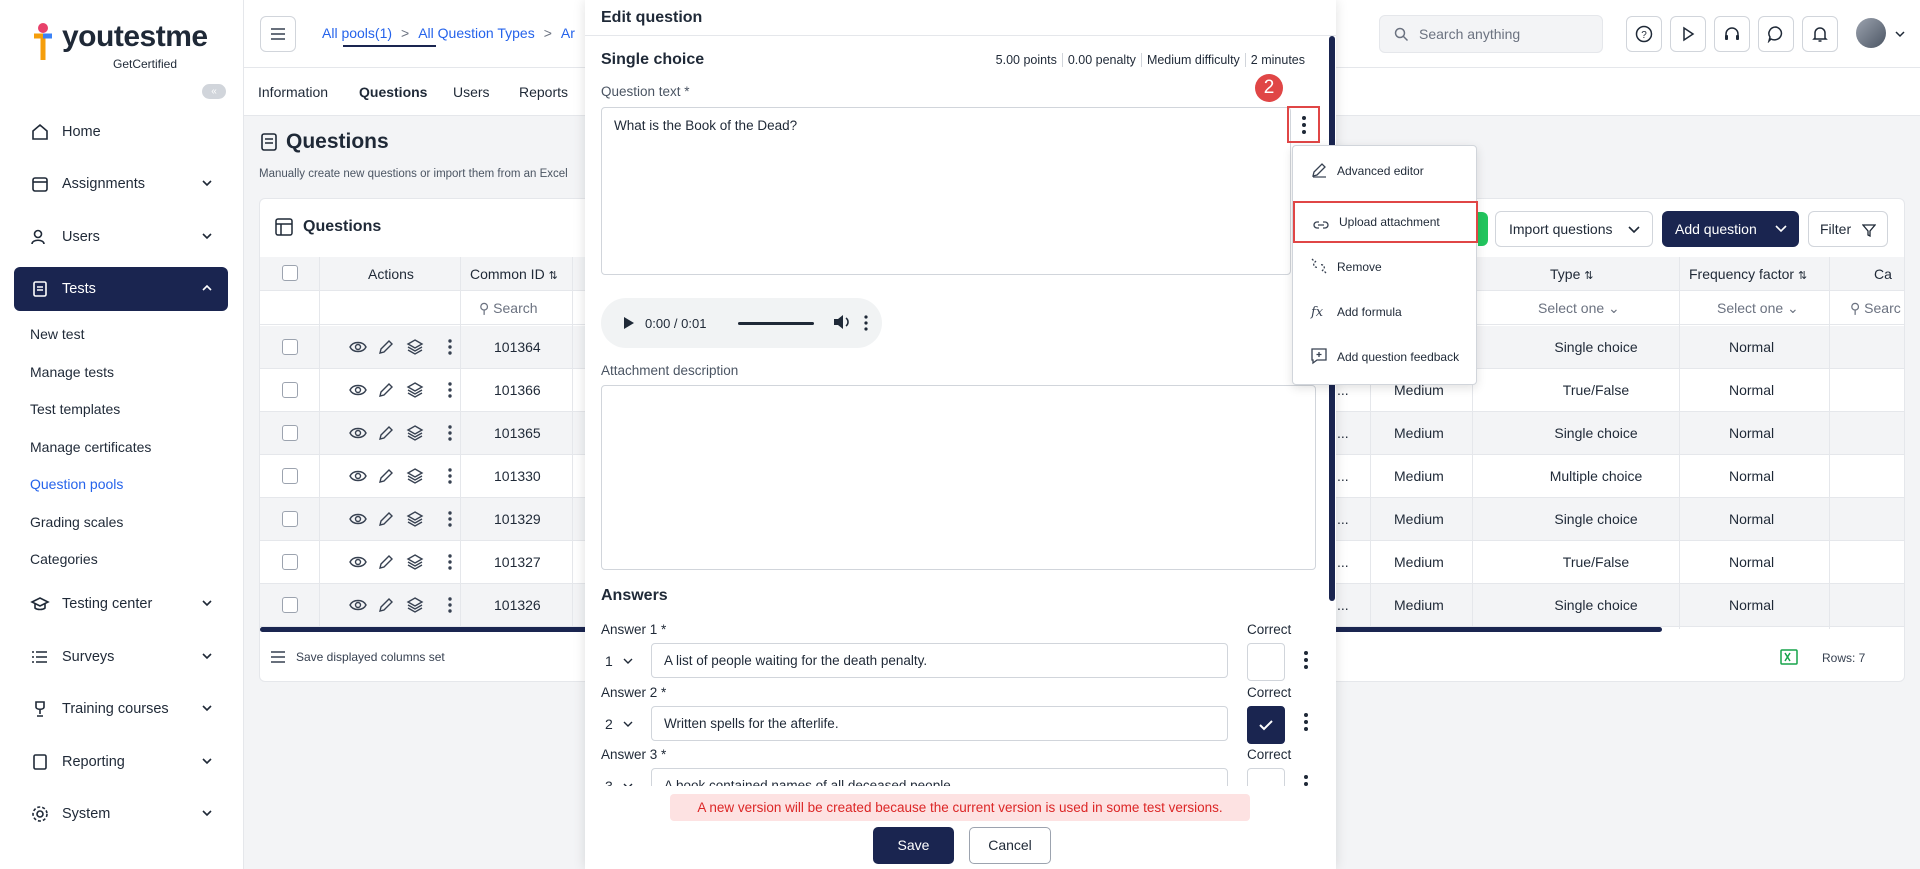  Describe the element at coordinates (1010, 845) in the screenshot. I see `cancel-button: Cancel` at that location.